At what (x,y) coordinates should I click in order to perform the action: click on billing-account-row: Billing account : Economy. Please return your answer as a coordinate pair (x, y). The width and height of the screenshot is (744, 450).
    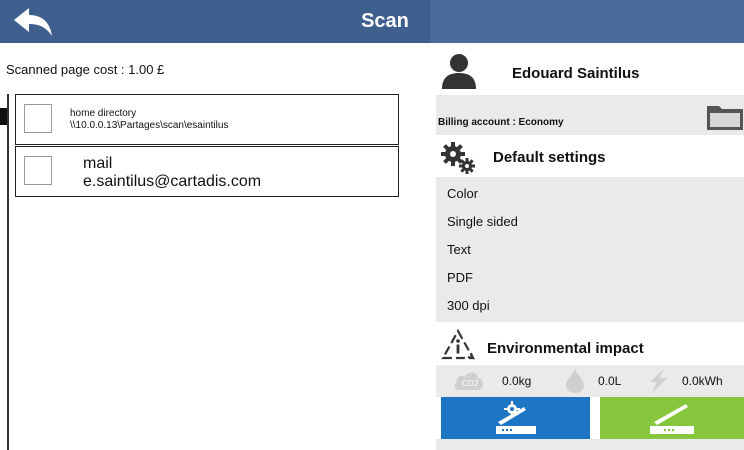
    Looking at the image, I should click on (590, 115).